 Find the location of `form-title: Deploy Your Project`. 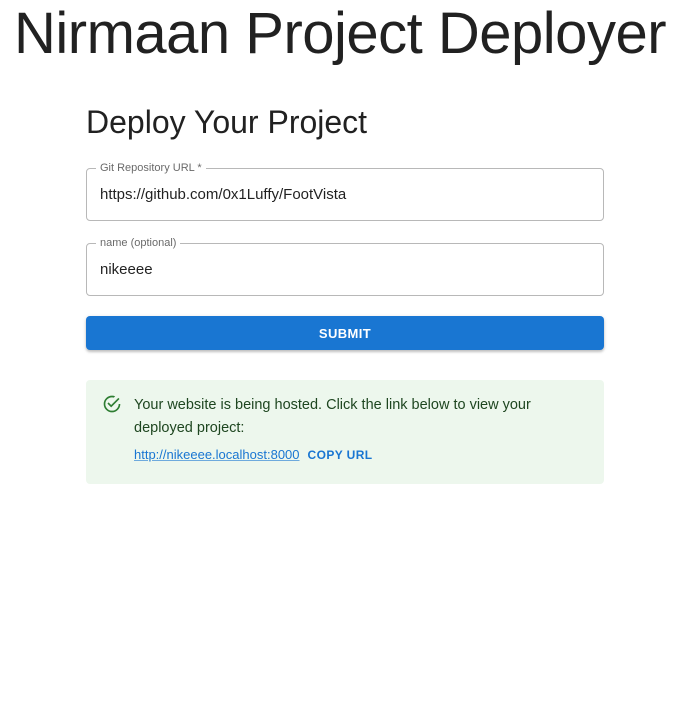

form-title: Deploy Your Project is located at coordinates (227, 122).